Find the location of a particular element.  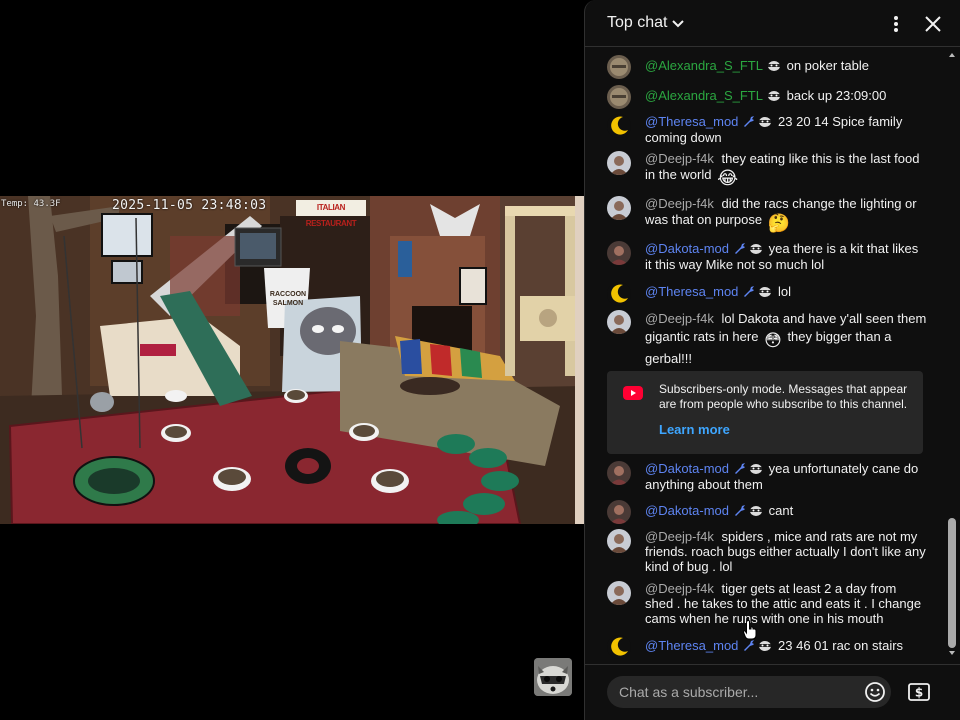

chat-message: @Alexandra_S_FTL back up 23:09:00 is located at coordinates (767, 97).